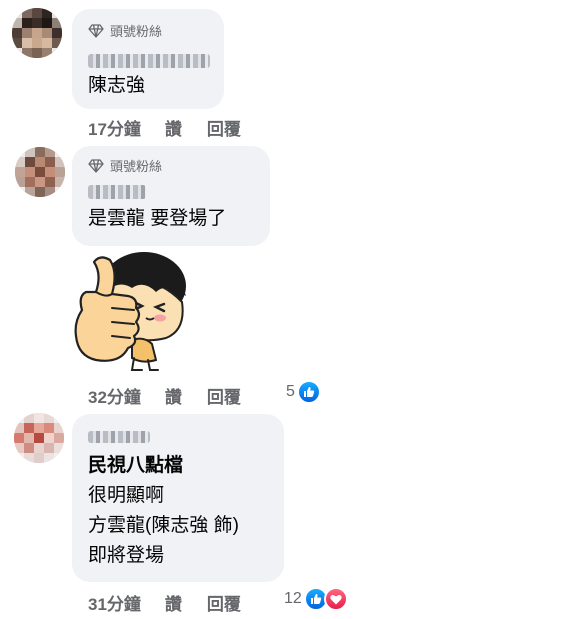 Image resolution: width=576 pixels, height=619 pixels. I want to click on comment-actions: 31分鐘 讚 回覆, so click(164, 602).